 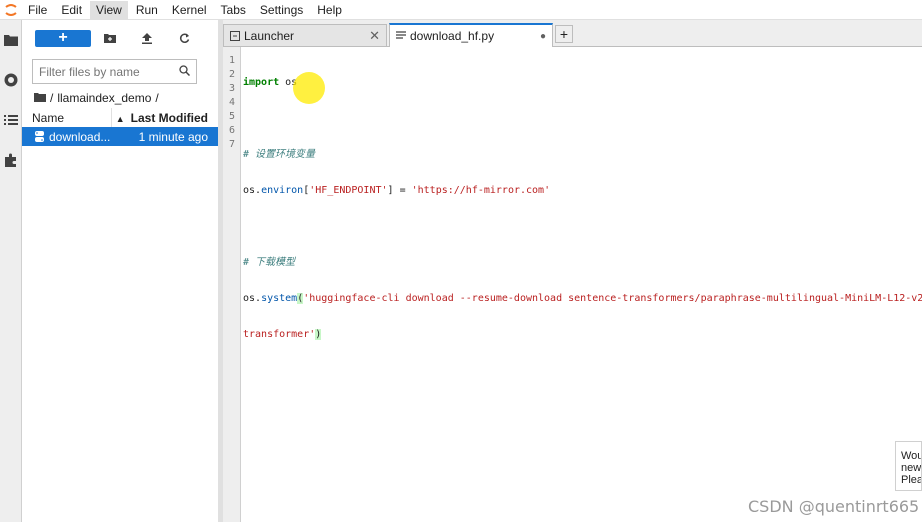 I want to click on watermark: CSDN @quentinrt665, so click(x=834, y=506).